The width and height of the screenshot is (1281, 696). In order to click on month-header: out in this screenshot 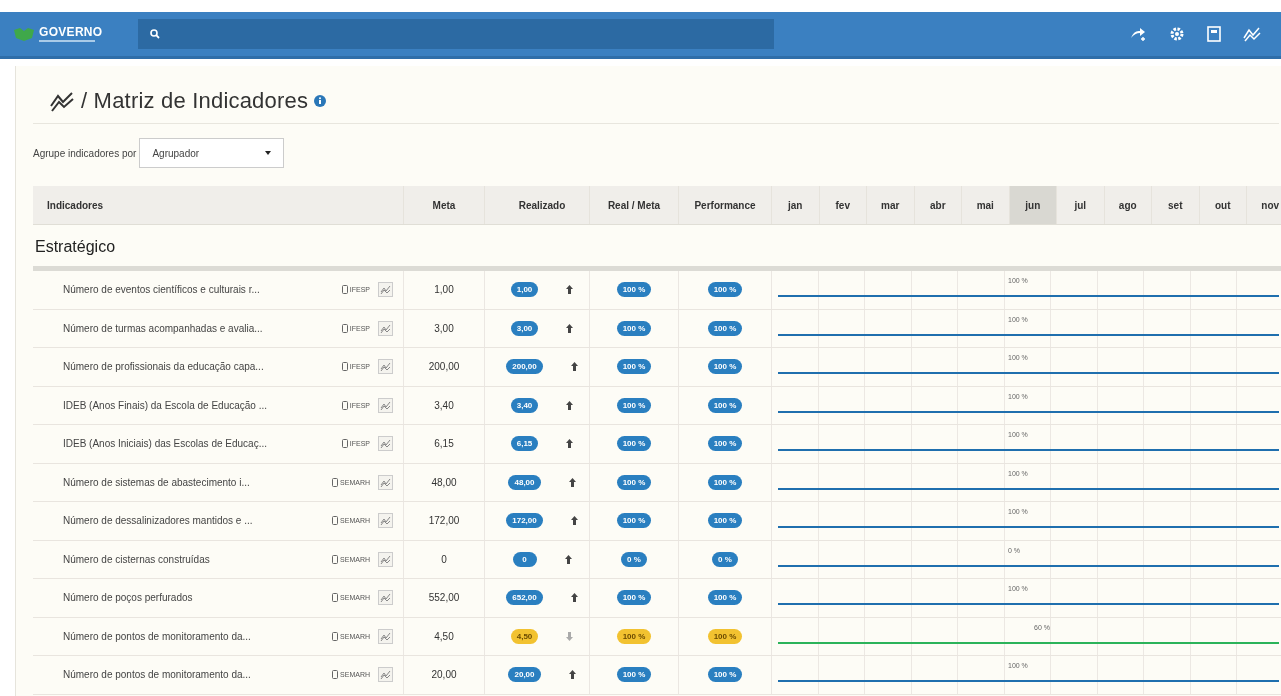, I will do `click(1223, 205)`.